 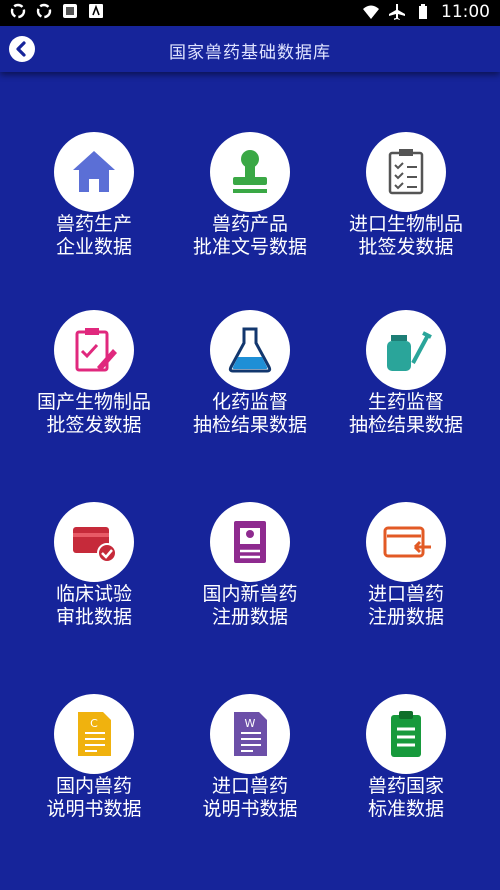 I want to click on tile-icon-circle: C, so click(x=94, y=734).